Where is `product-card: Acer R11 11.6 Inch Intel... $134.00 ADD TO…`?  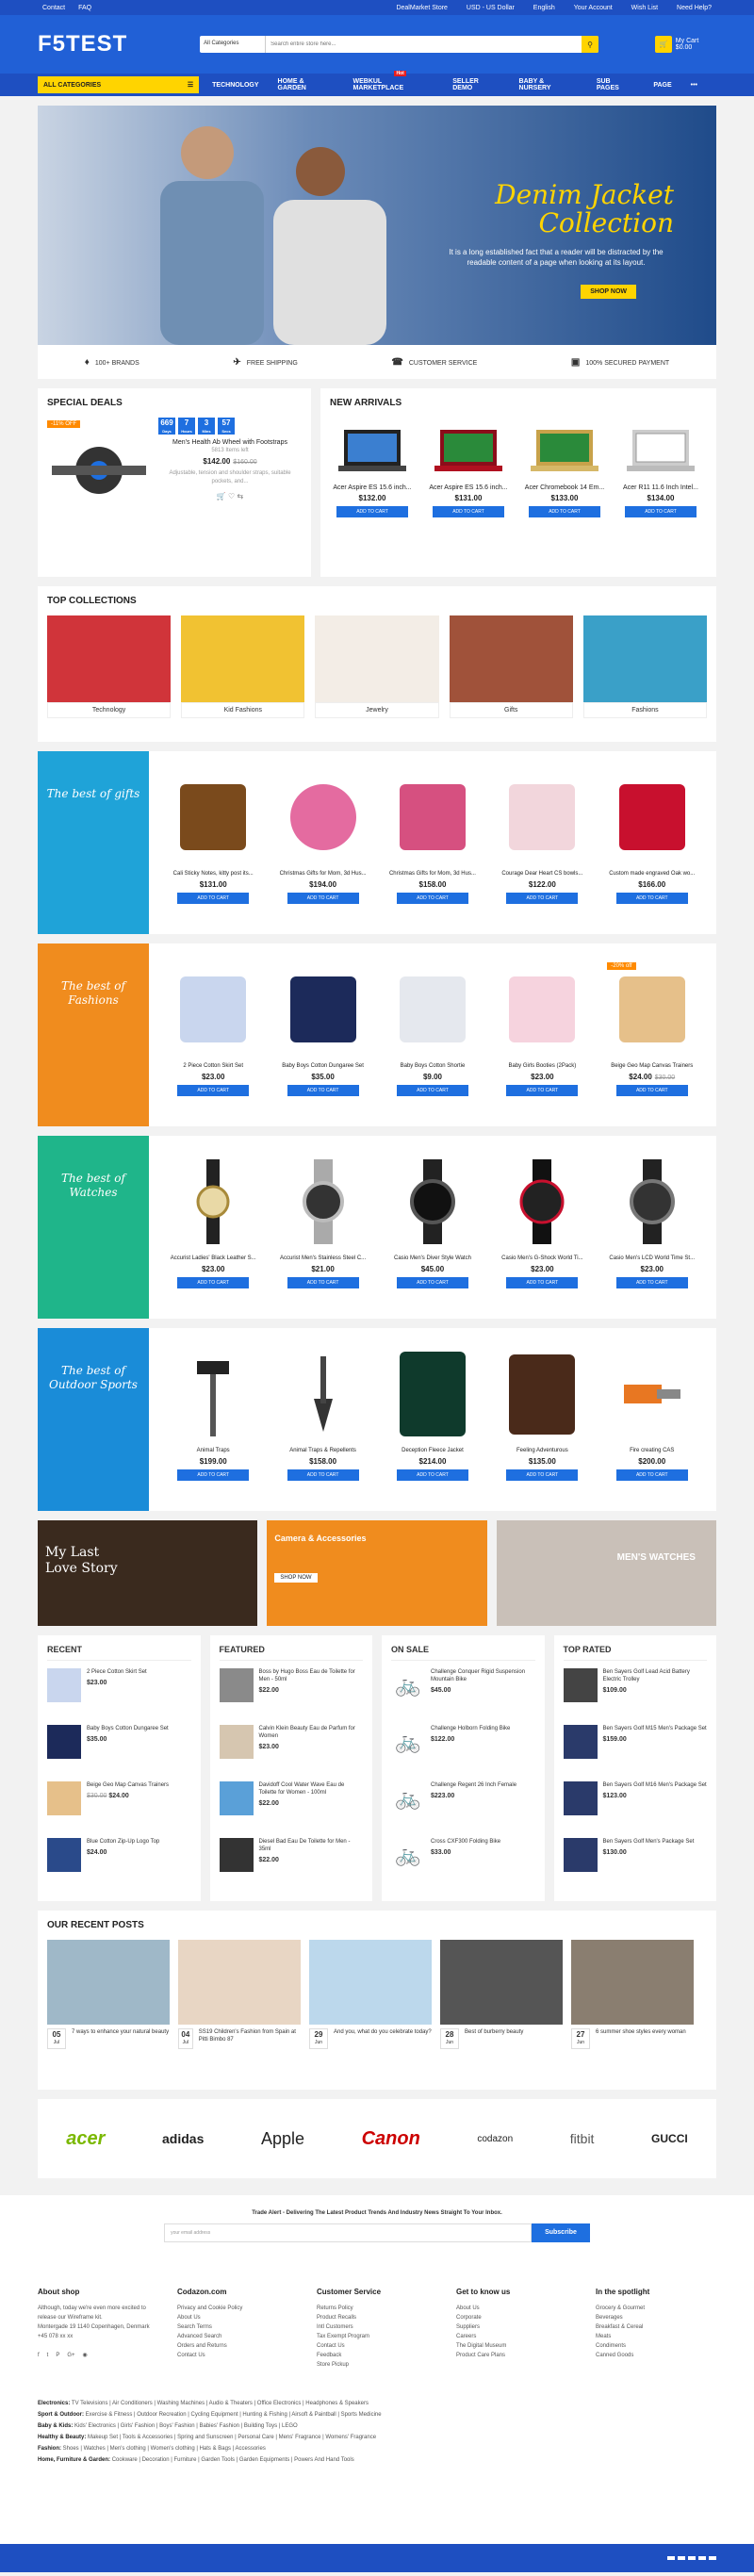
product-card: Acer R11 11.6 Inch Intel... $134.00 ADD TO… is located at coordinates (661, 467).